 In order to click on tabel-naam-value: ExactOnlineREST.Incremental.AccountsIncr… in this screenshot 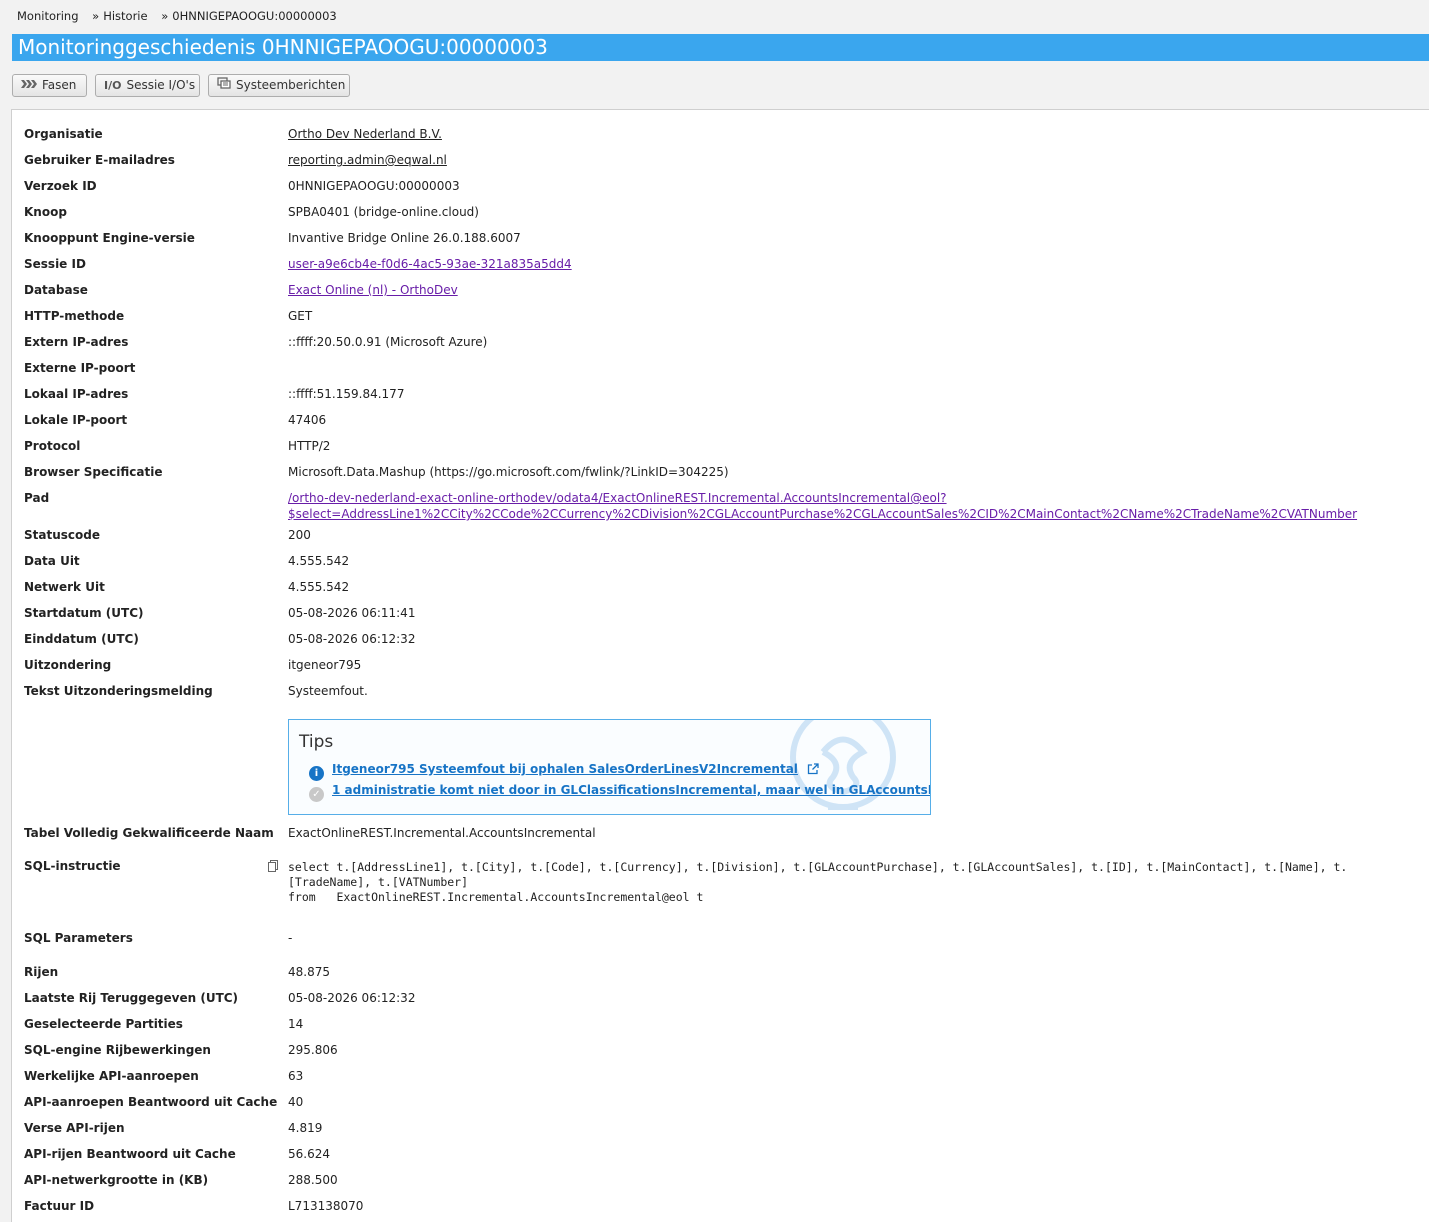, I will do `click(442, 833)`.